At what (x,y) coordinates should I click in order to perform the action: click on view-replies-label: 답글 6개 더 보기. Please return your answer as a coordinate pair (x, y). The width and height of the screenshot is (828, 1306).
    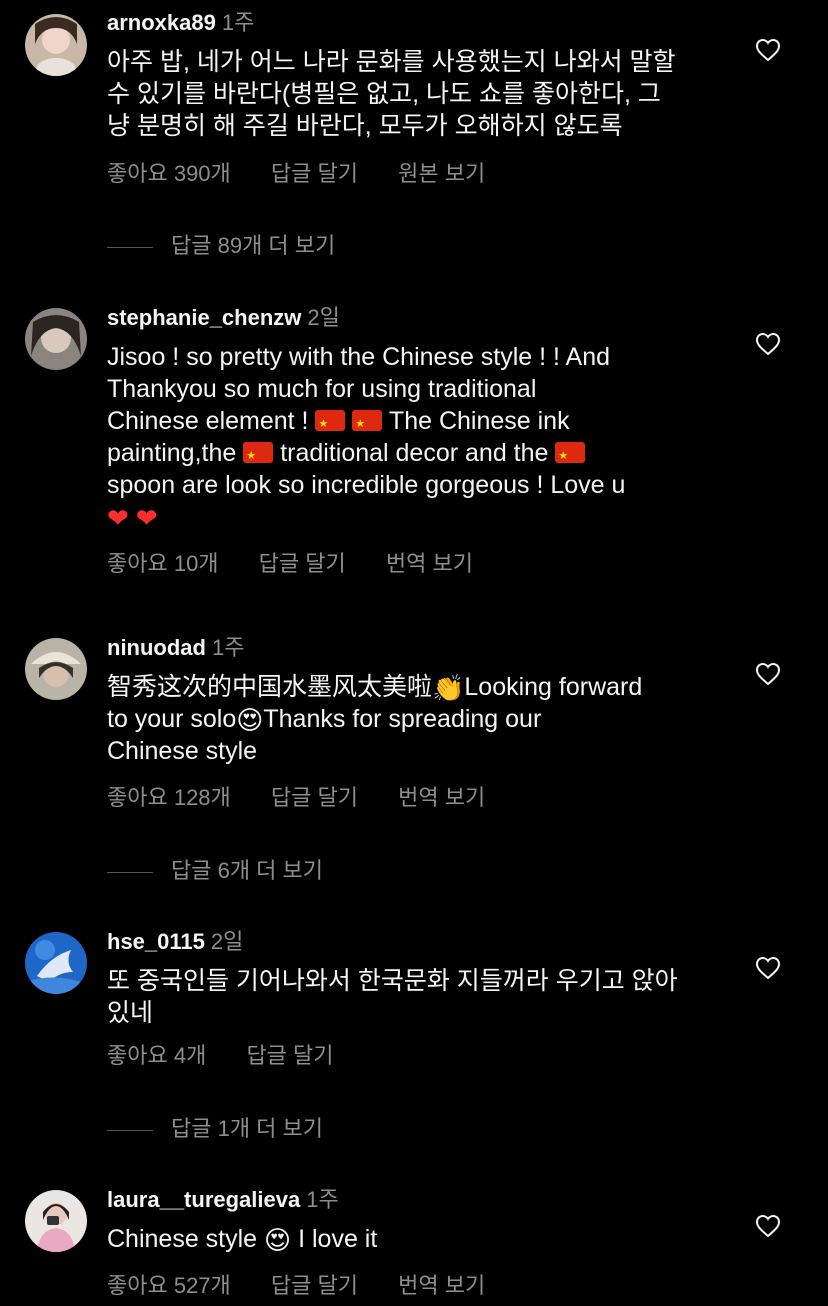
    Looking at the image, I should click on (247, 870).